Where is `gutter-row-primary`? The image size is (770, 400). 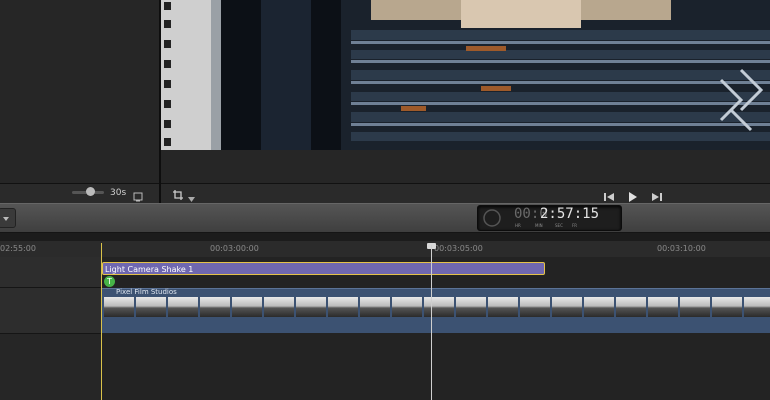
gutter-row-primary is located at coordinates (50, 311).